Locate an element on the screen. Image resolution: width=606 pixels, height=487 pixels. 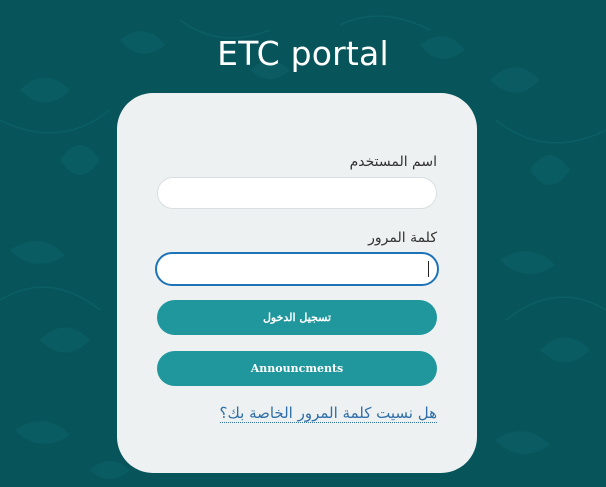
forgot-password-link: هل نسيت كلمة المرور الخاصة بك؟ is located at coordinates (328, 413).